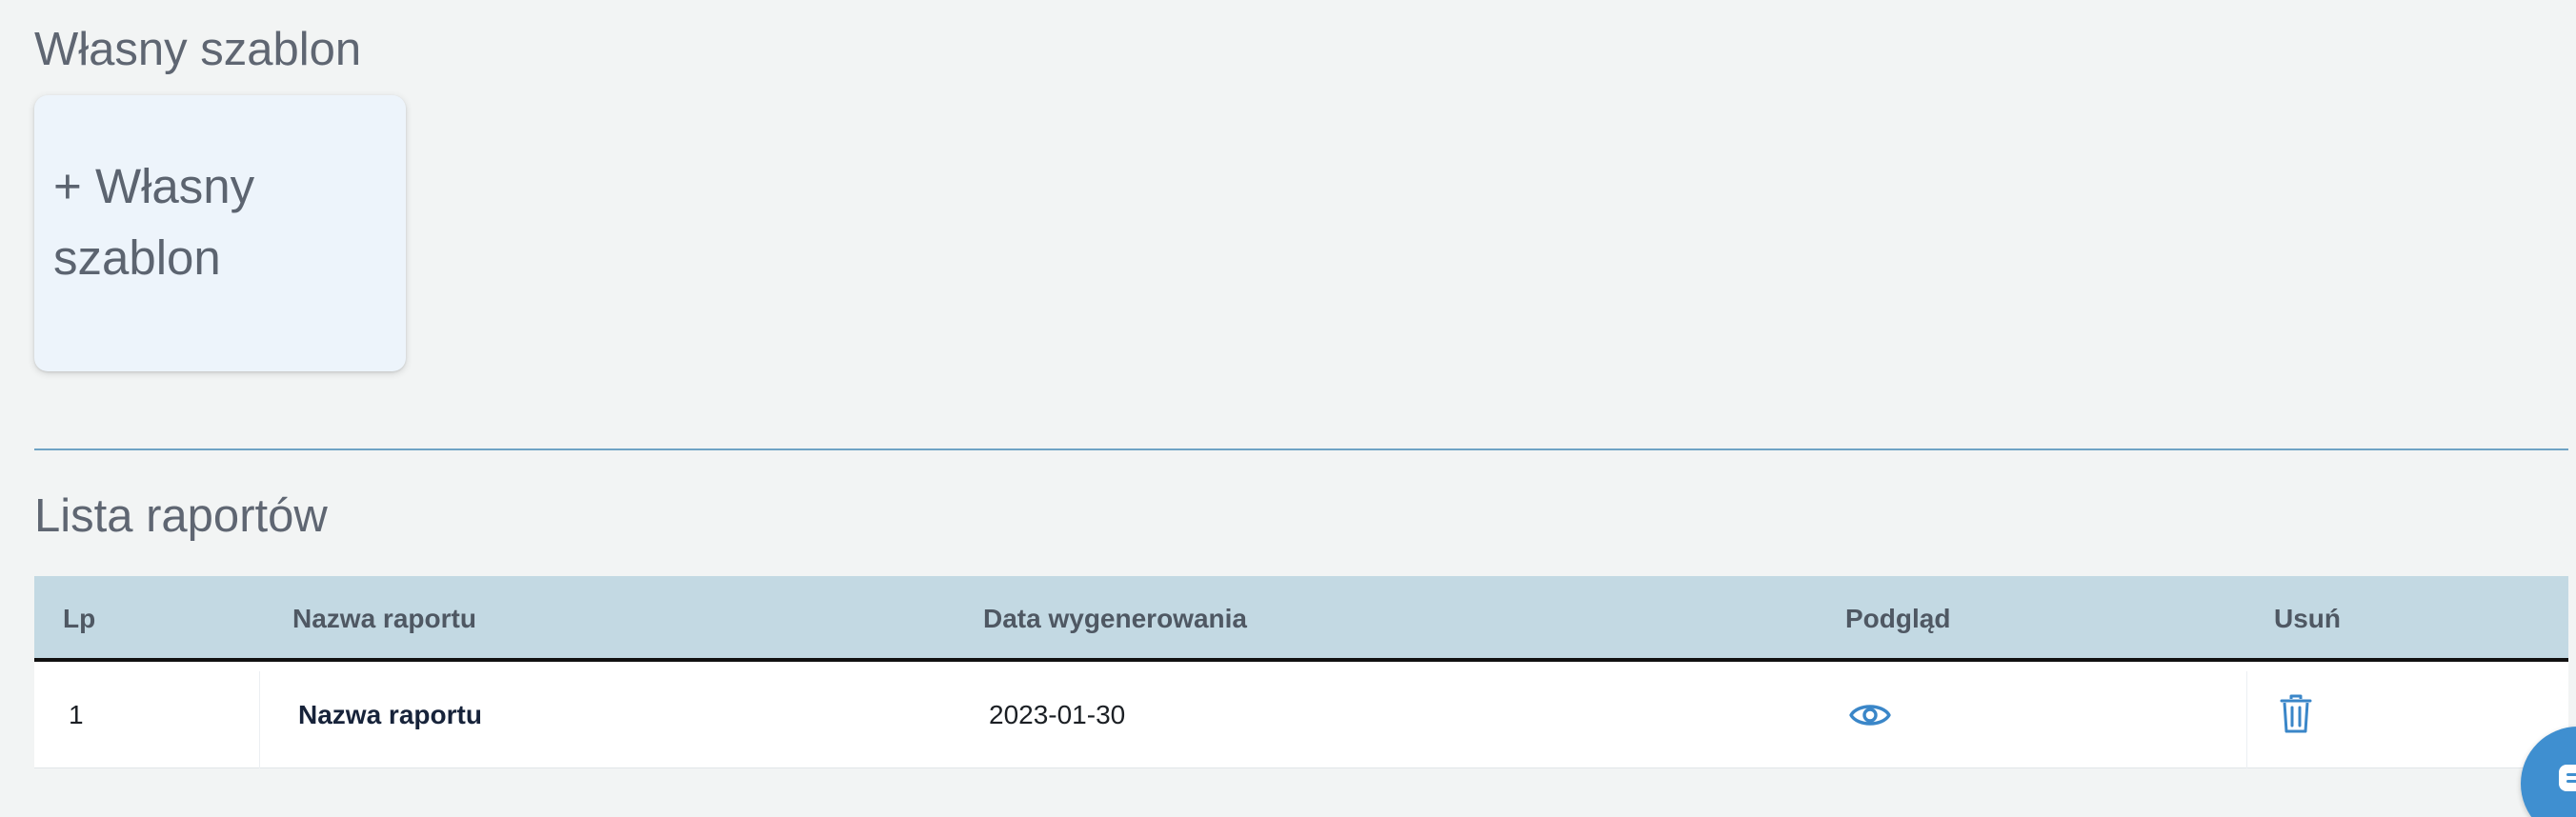 Image resolution: width=2576 pixels, height=817 pixels. I want to click on section-divider, so click(1301, 449).